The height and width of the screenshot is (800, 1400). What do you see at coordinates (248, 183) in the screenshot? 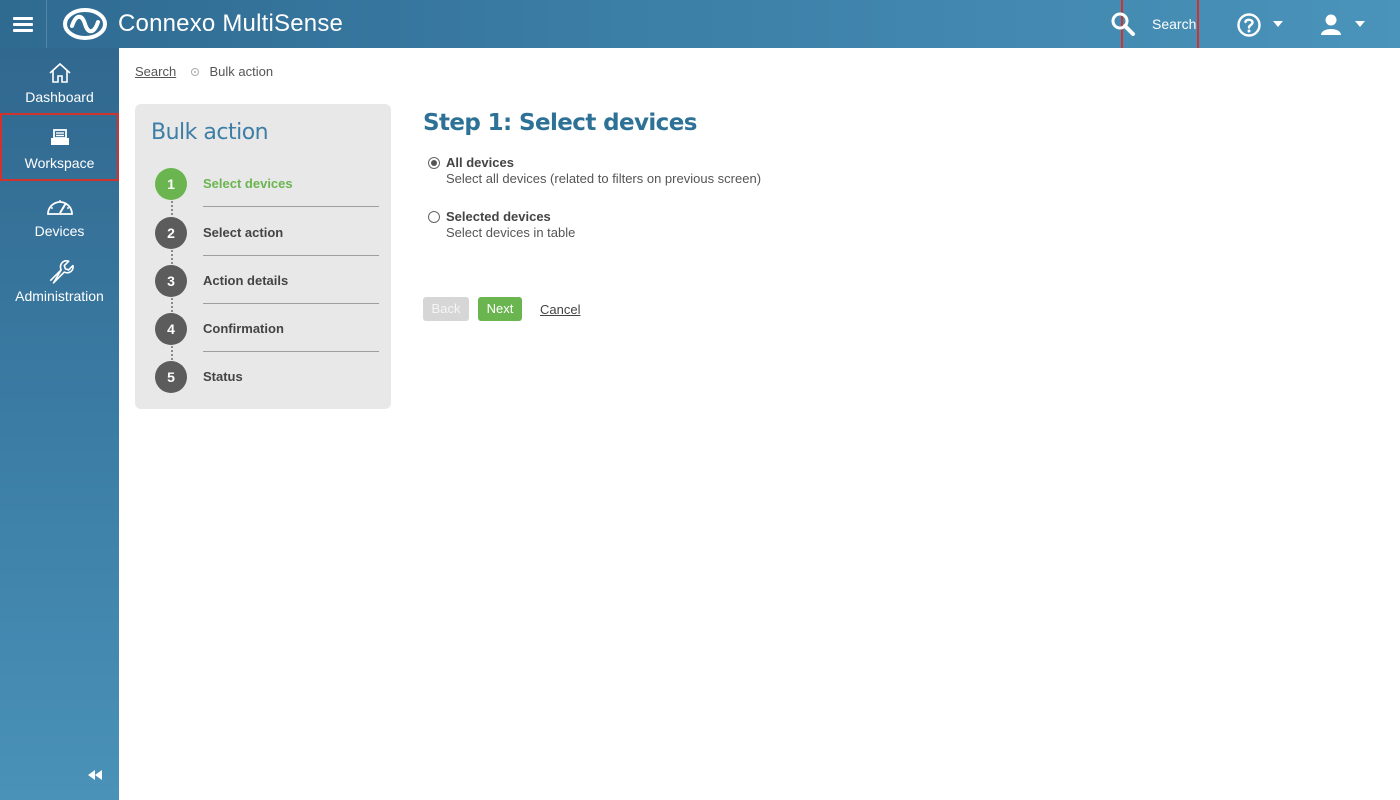
I see `step-label: Select devices` at bounding box center [248, 183].